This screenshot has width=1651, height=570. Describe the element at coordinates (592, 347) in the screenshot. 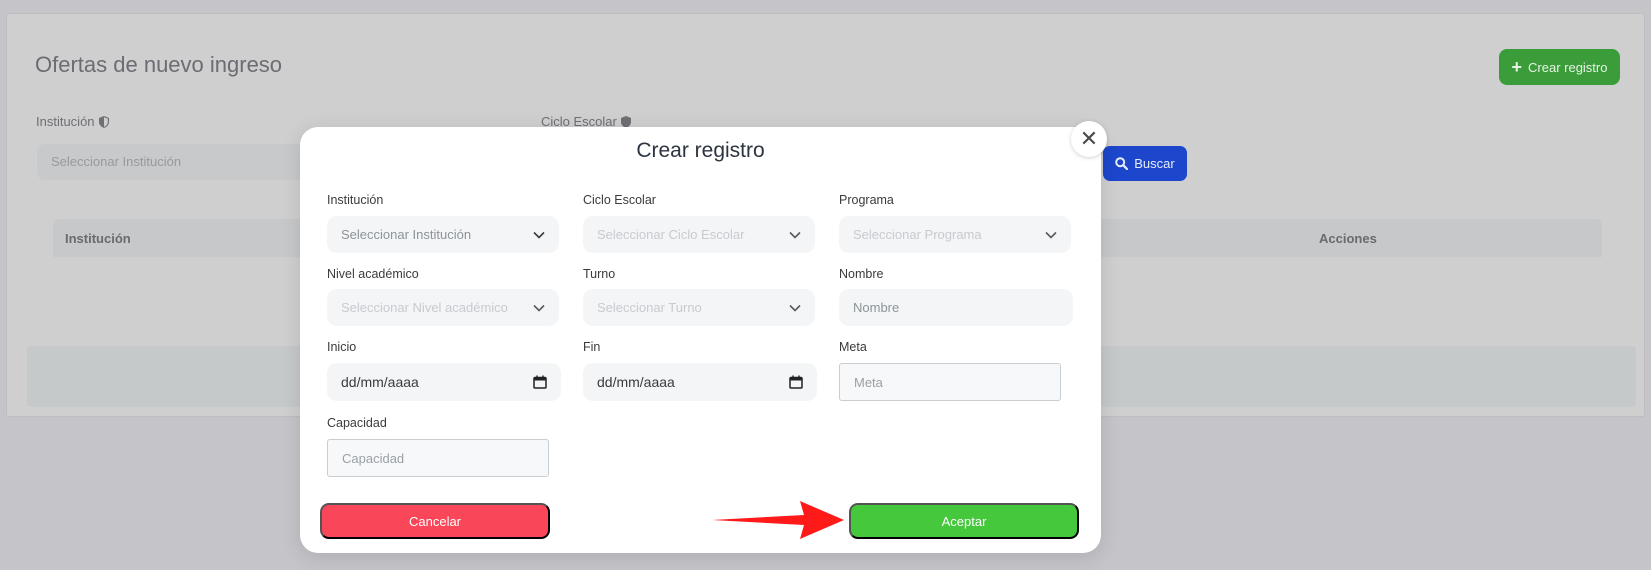

I see `fin-label: Fin` at that location.